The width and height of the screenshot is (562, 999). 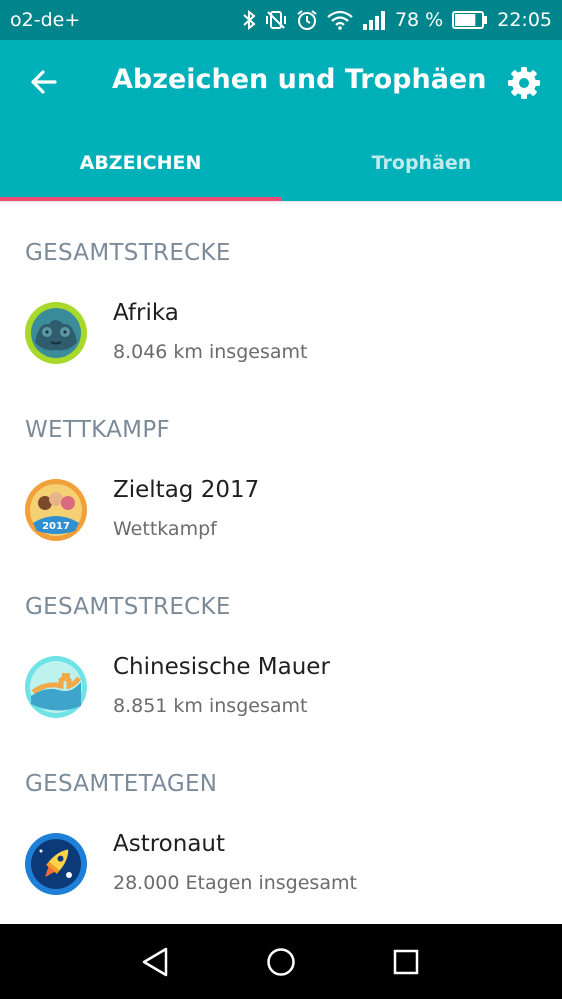 I want to click on circle-home-icon, so click(x=281, y=962).